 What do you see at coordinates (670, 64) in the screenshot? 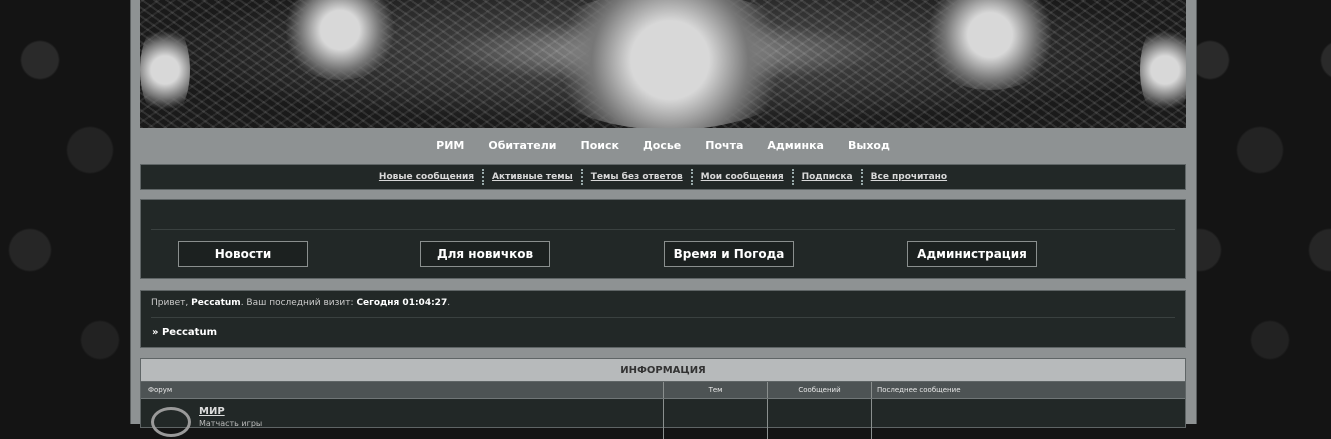
I see `banner-figure-center` at bounding box center [670, 64].